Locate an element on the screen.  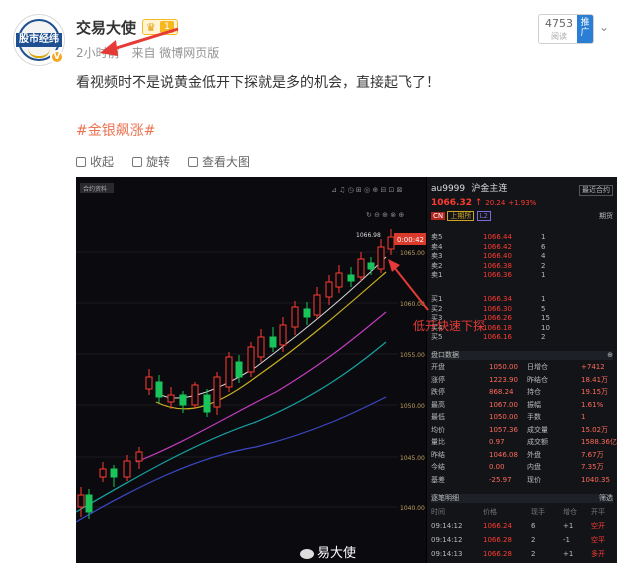
stat-value: 7.67万 is located at coordinates (592, 454).